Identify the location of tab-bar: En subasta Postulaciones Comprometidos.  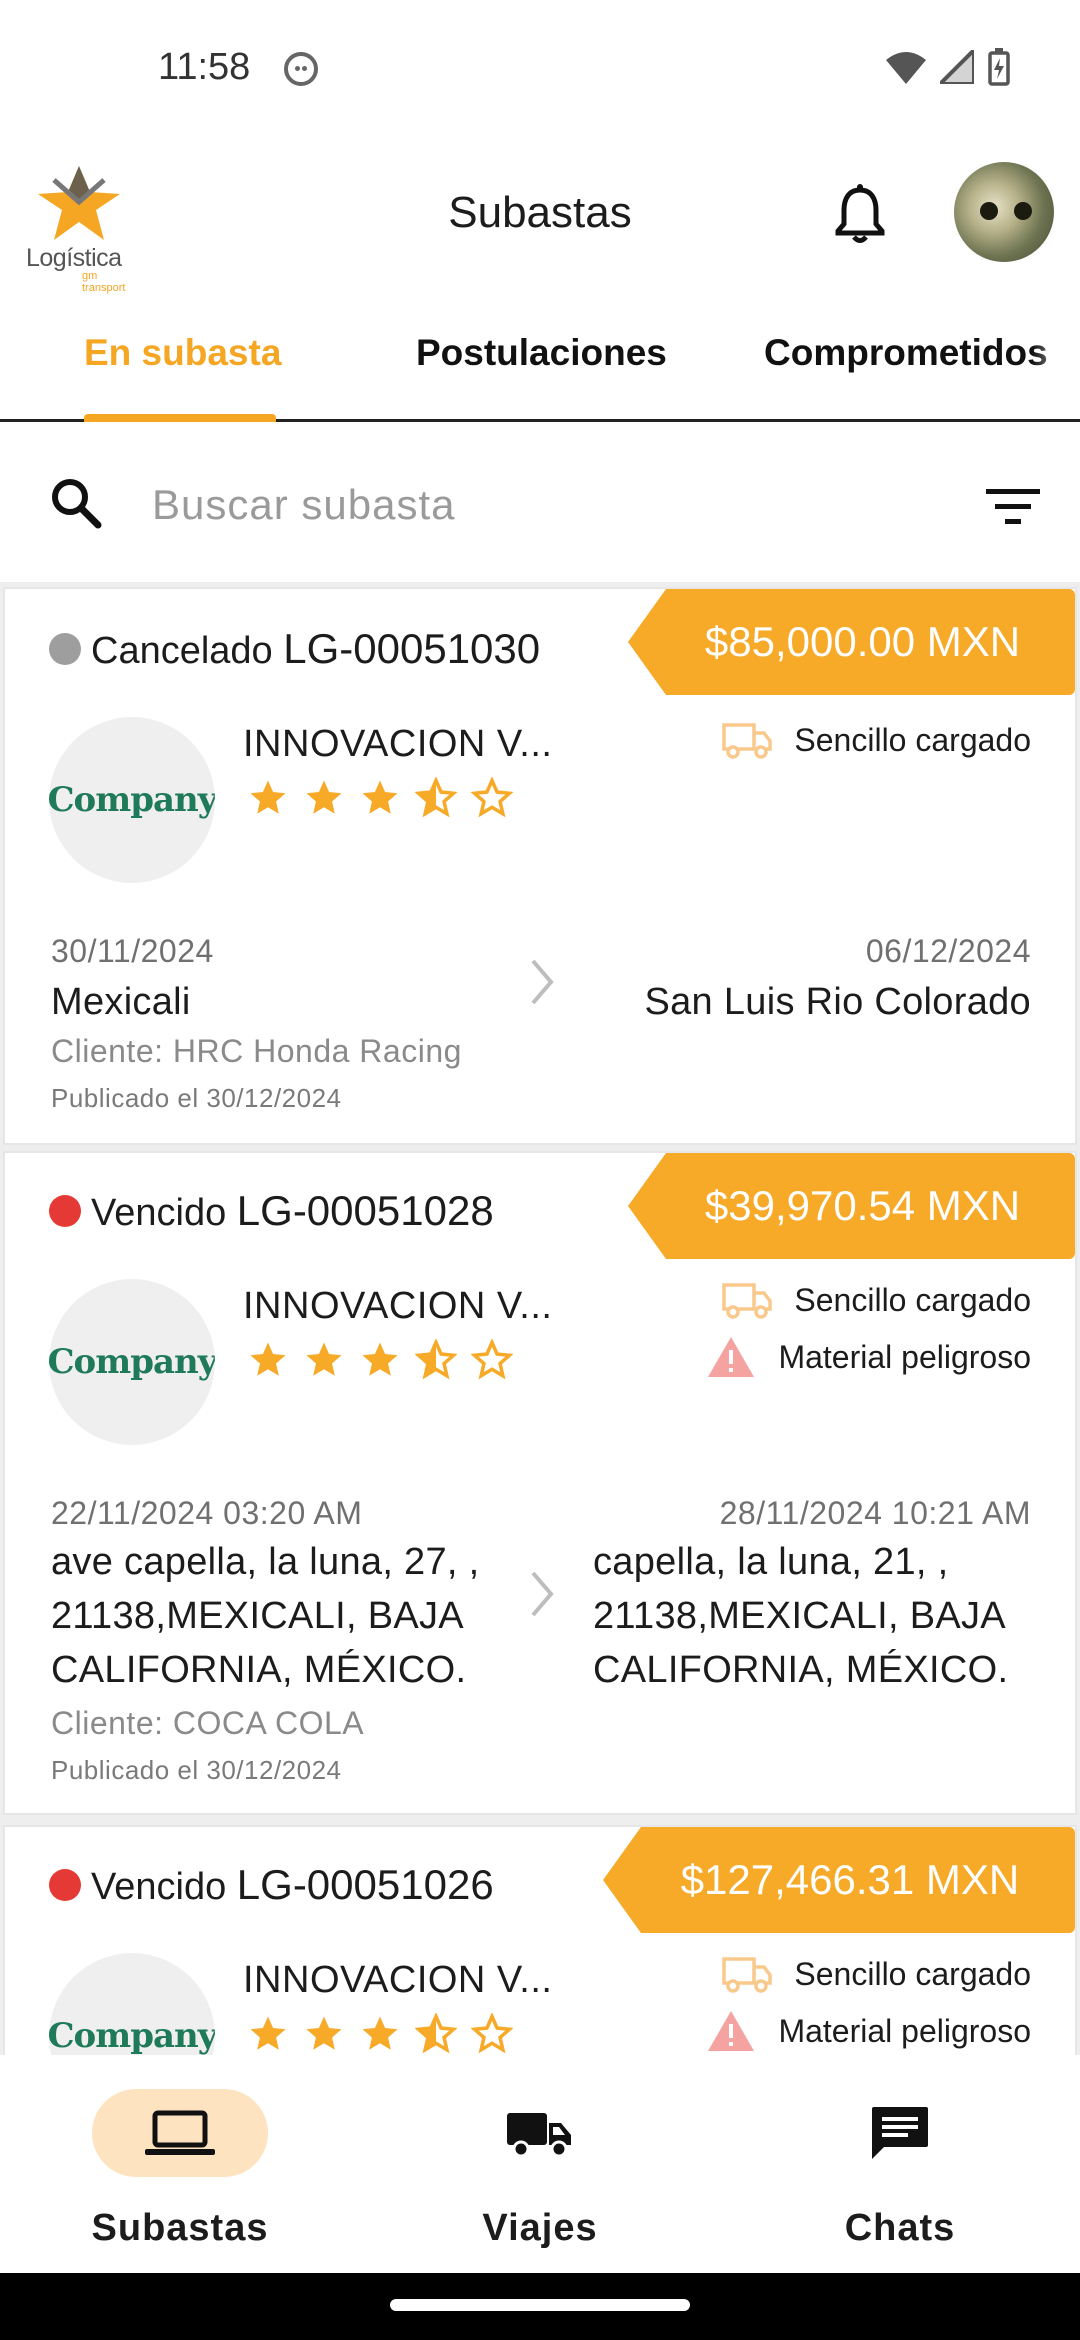
(540, 366).